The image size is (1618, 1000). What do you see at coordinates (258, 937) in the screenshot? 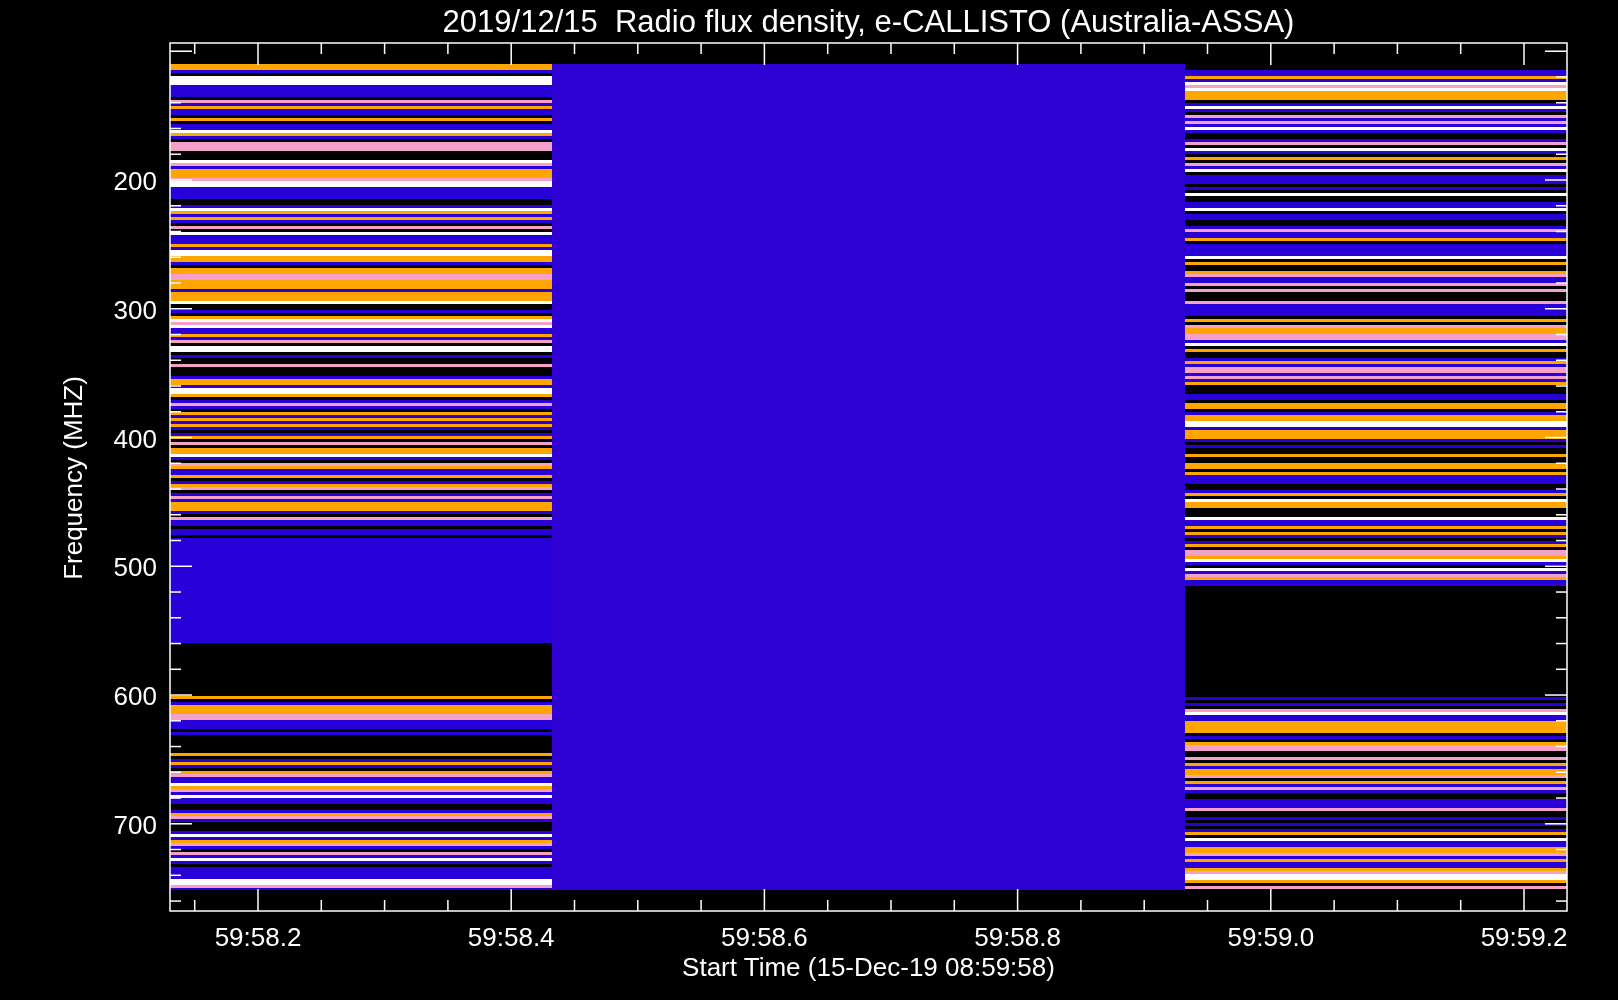
I see `x-tick-label: 59:58.2` at bounding box center [258, 937].